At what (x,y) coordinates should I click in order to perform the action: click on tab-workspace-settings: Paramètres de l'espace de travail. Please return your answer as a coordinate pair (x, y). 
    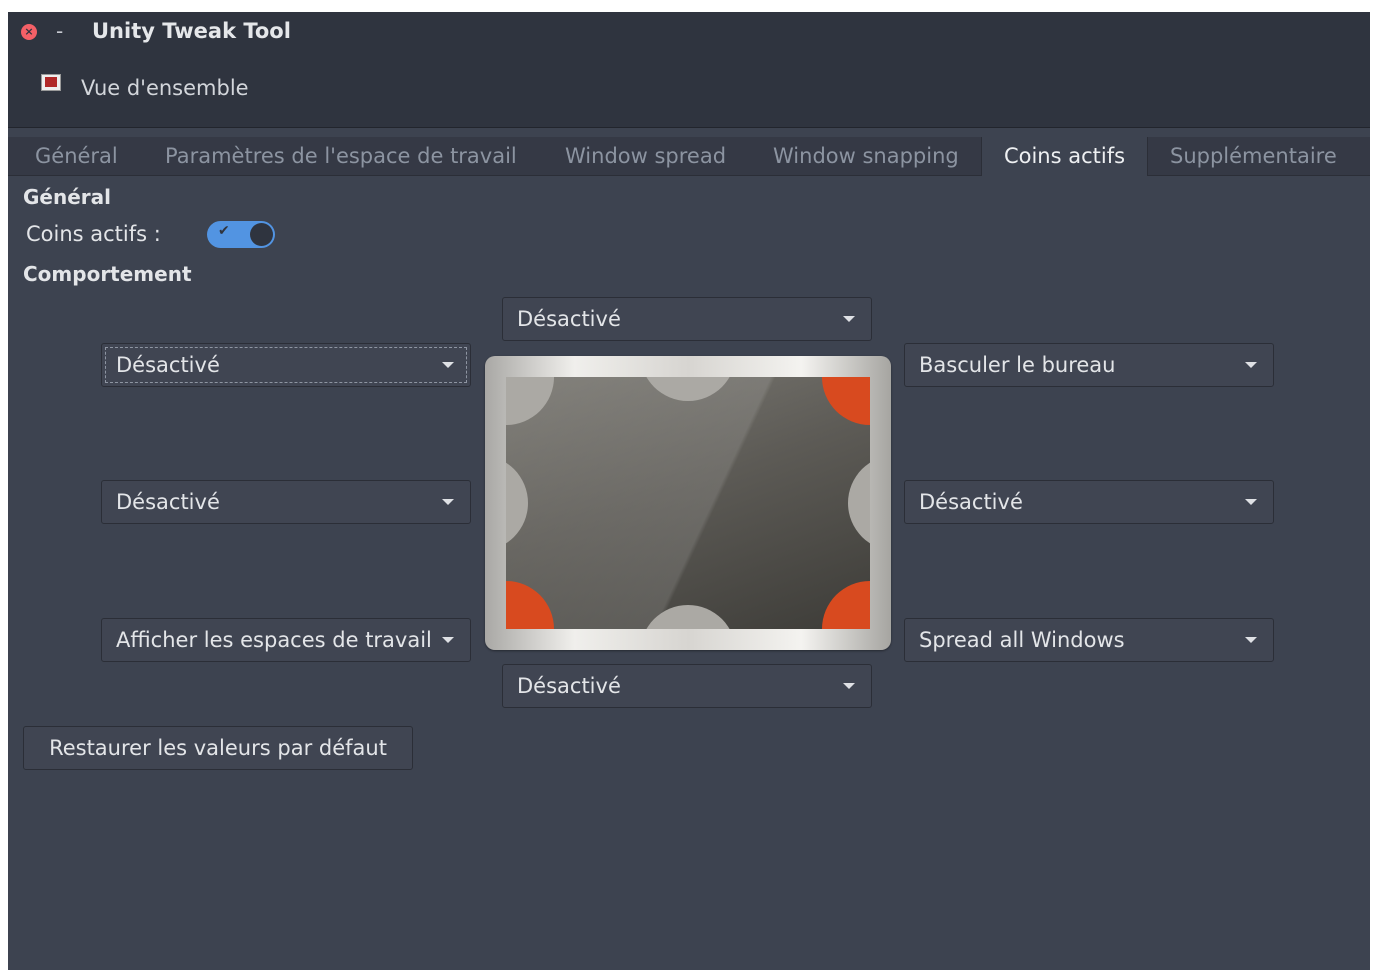
    Looking at the image, I should click on (341, 156).